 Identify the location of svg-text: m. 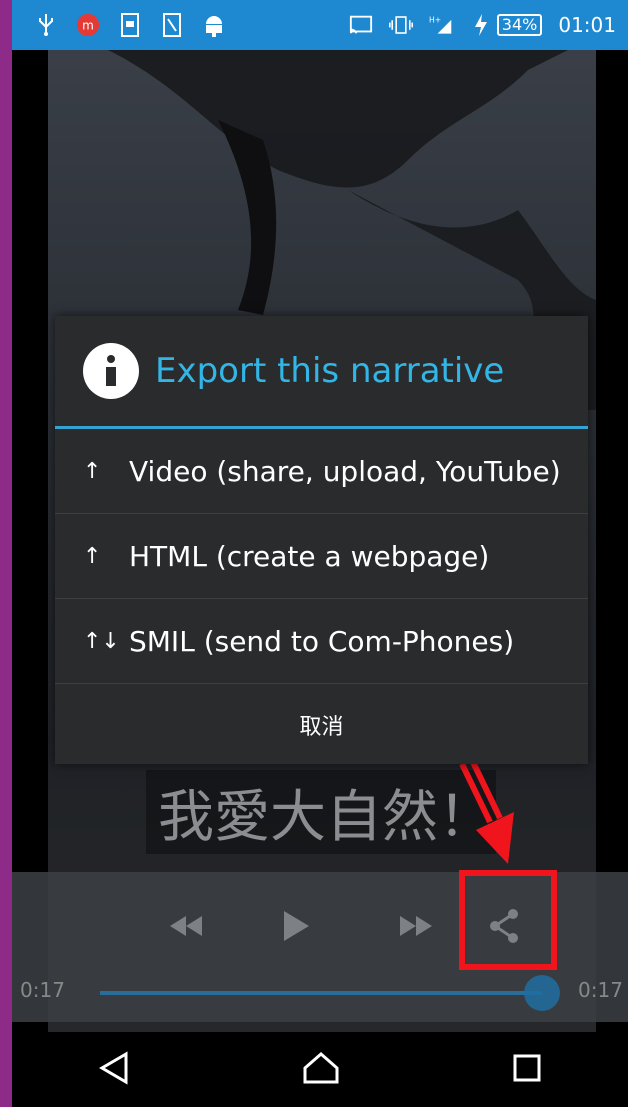
(88, 25).